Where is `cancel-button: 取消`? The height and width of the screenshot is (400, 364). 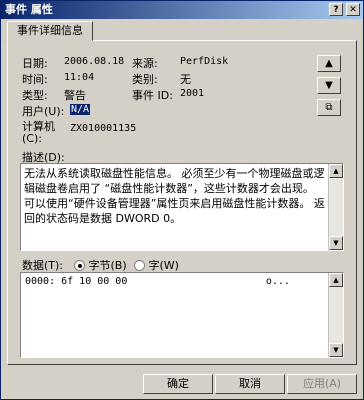
cancel-button: 取消 is located at coordinates (250, 384).